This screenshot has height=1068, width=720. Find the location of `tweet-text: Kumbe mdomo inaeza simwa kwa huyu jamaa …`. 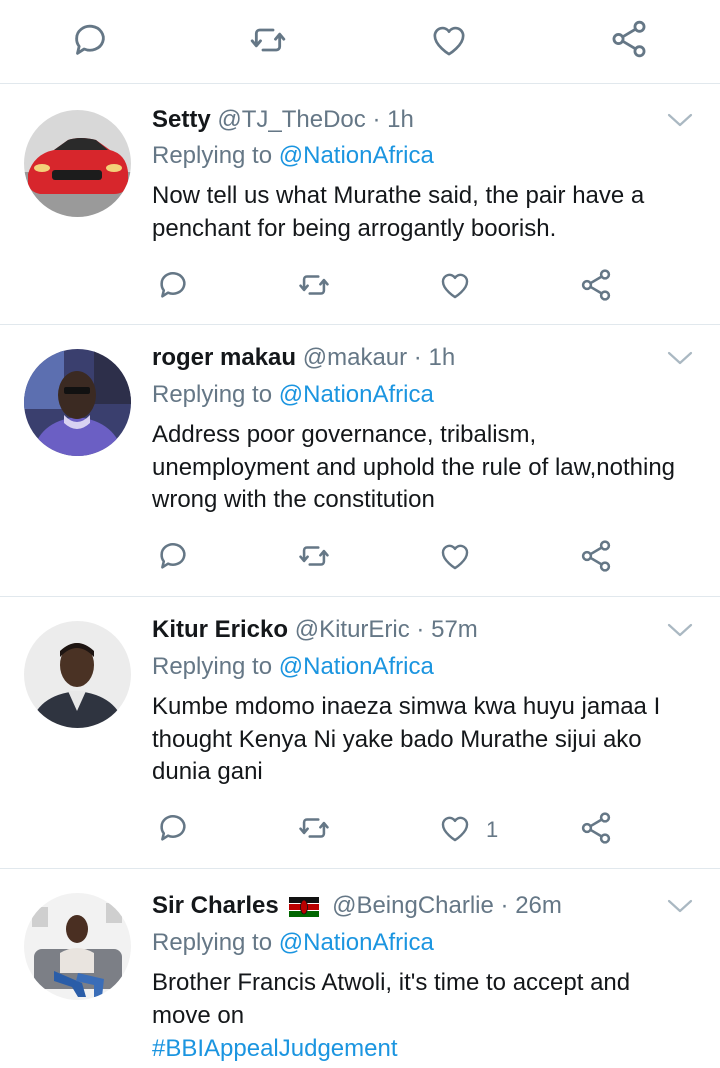

tweet-text: Kumbe mdomo inaeza simwa kwa huyu jamaa … is located at coordinates (406, 739).